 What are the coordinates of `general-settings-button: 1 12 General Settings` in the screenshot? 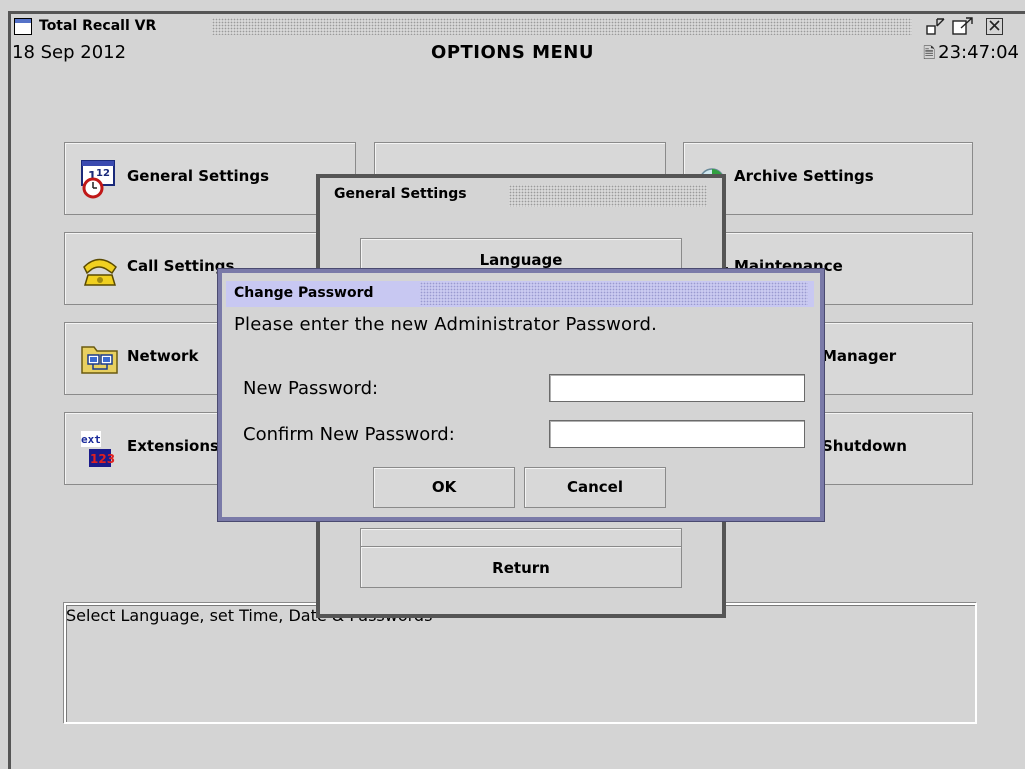 It's located at (210, 178).